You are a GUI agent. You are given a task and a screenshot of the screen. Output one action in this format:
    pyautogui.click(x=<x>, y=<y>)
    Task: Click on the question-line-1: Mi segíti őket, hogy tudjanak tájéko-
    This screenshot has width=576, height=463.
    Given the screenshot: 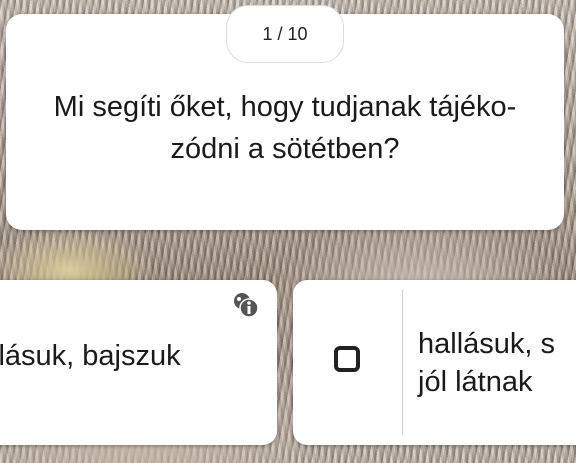 What is the action you would take?
    pyautogui.click(x=285, y=107)
    